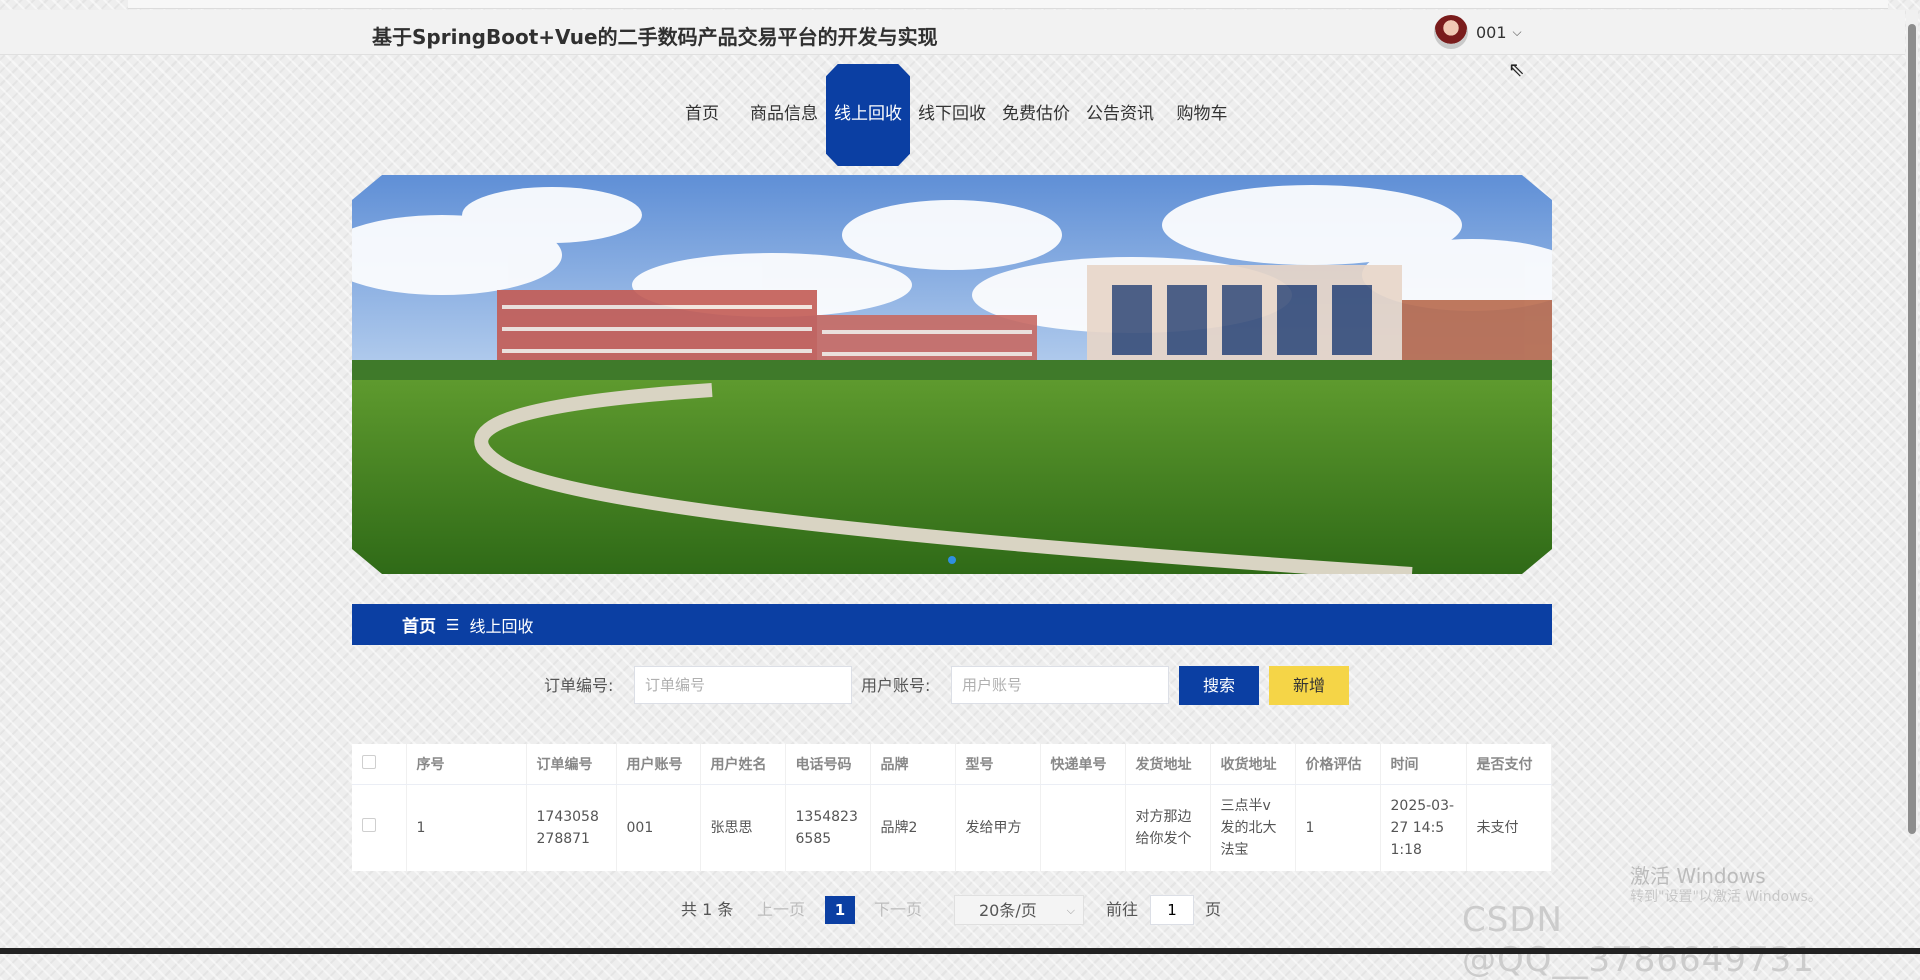  Describe the element at coordinates (655, 37) in the screenshot. I see `site-title: 基于SpringBoot+Vue的二手数码产品交易平台的开发与实现` at that location.